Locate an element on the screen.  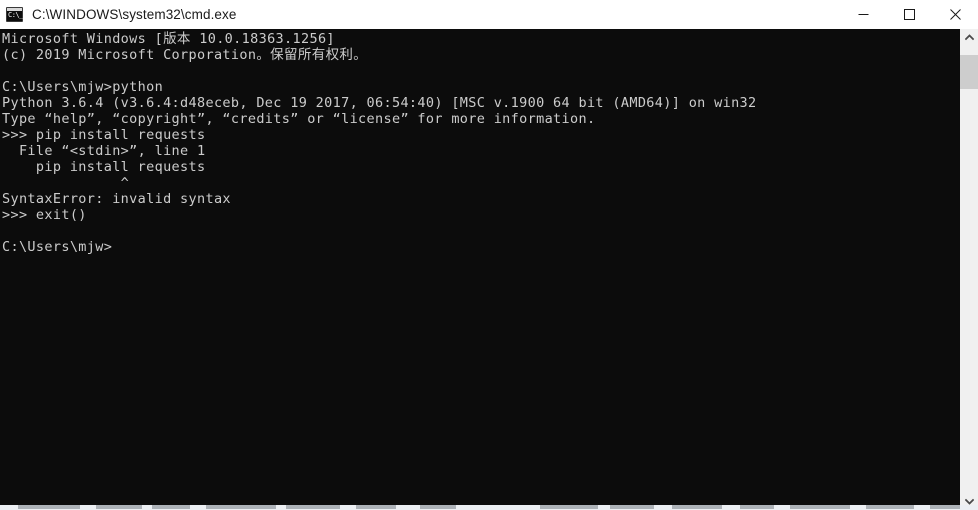
title-bar: C:\_ C:\WINDOWS\system32\cmd.exe is located at coordinates (489, 14).